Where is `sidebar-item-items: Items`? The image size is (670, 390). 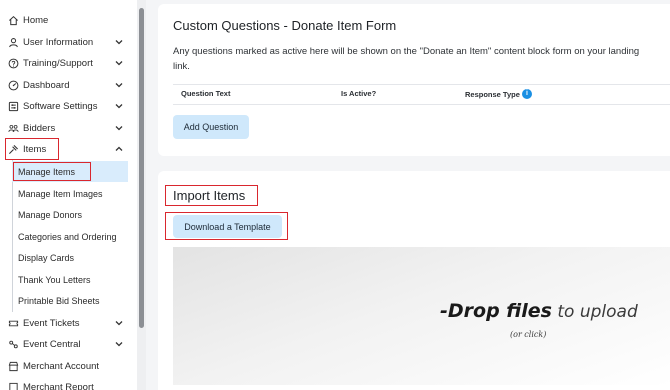 sidebar-item-items: Items is located at coordinates (68, 149).